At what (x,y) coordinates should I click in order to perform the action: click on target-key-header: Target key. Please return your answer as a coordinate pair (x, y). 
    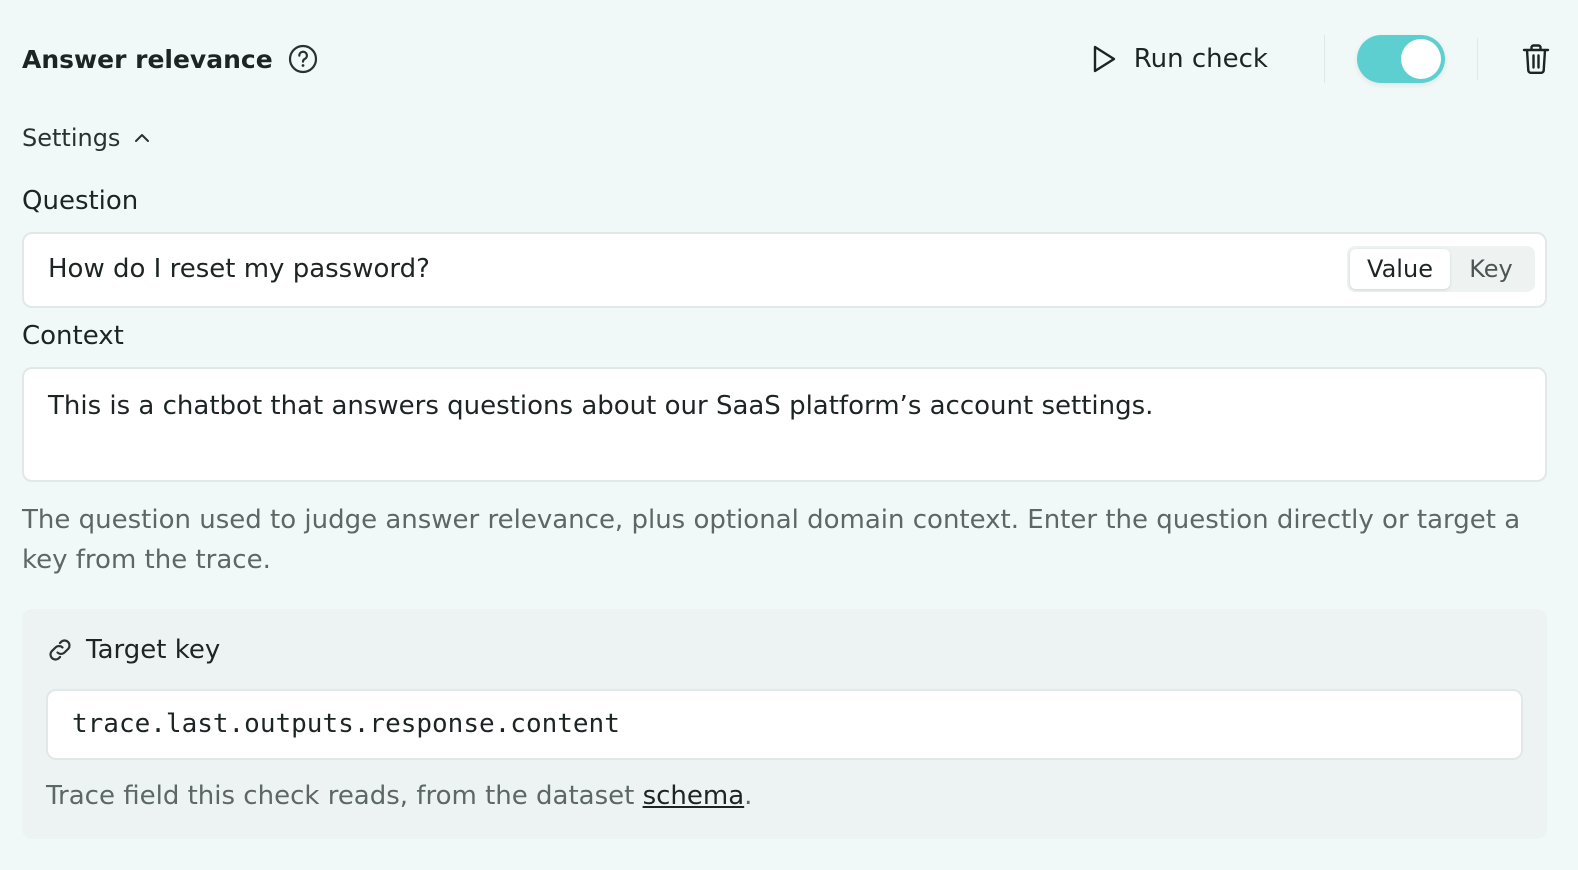
    Looking at the image, I should click on (133, 650).